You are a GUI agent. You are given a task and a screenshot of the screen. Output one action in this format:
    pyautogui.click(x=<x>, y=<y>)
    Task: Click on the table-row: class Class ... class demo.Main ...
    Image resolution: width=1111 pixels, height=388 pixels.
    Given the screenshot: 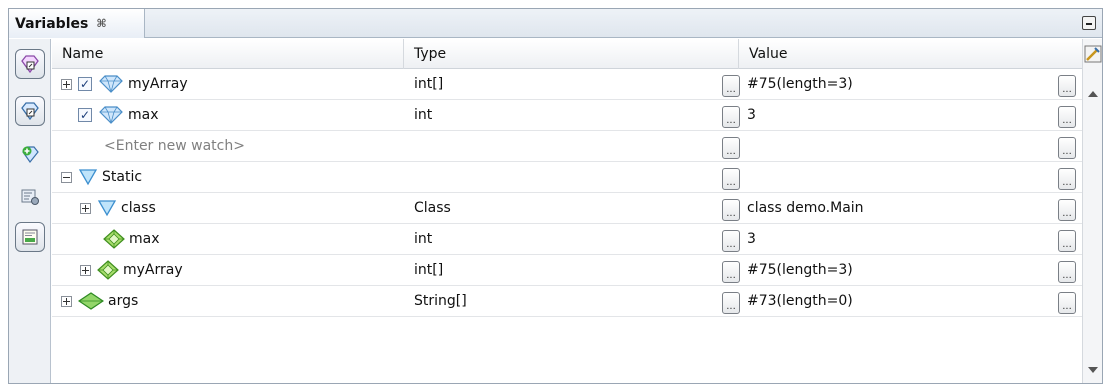 What is the action you would take?
    pyautogui.click(x=567, y=208)
    